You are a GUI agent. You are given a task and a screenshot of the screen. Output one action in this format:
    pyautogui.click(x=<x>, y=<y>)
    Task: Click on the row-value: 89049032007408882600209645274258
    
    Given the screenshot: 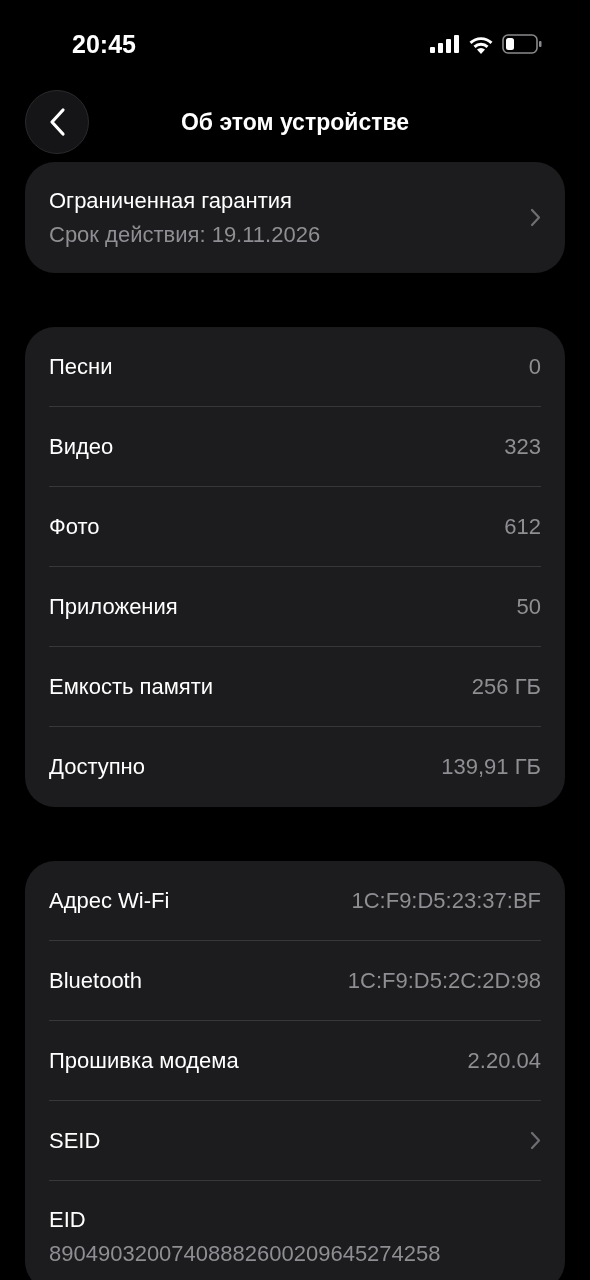 What is the action you would take?
    pyautogui.click(x=245, y=1254)
    